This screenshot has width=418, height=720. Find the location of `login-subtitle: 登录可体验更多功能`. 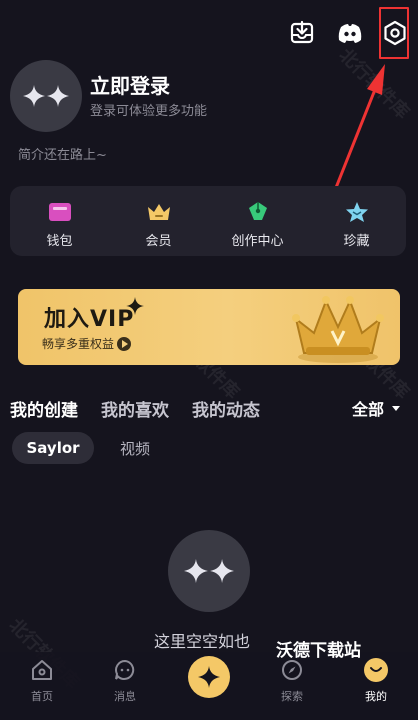

login-subtitle: 登录可体验更多功能 is located at coordinates (149, 111).